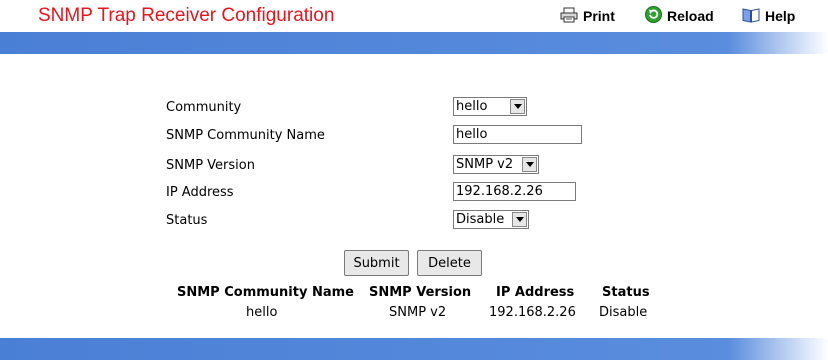  Describe the element at coordinates (472, 106) in the screenshot. I see `community-select-value: hello` at that location.